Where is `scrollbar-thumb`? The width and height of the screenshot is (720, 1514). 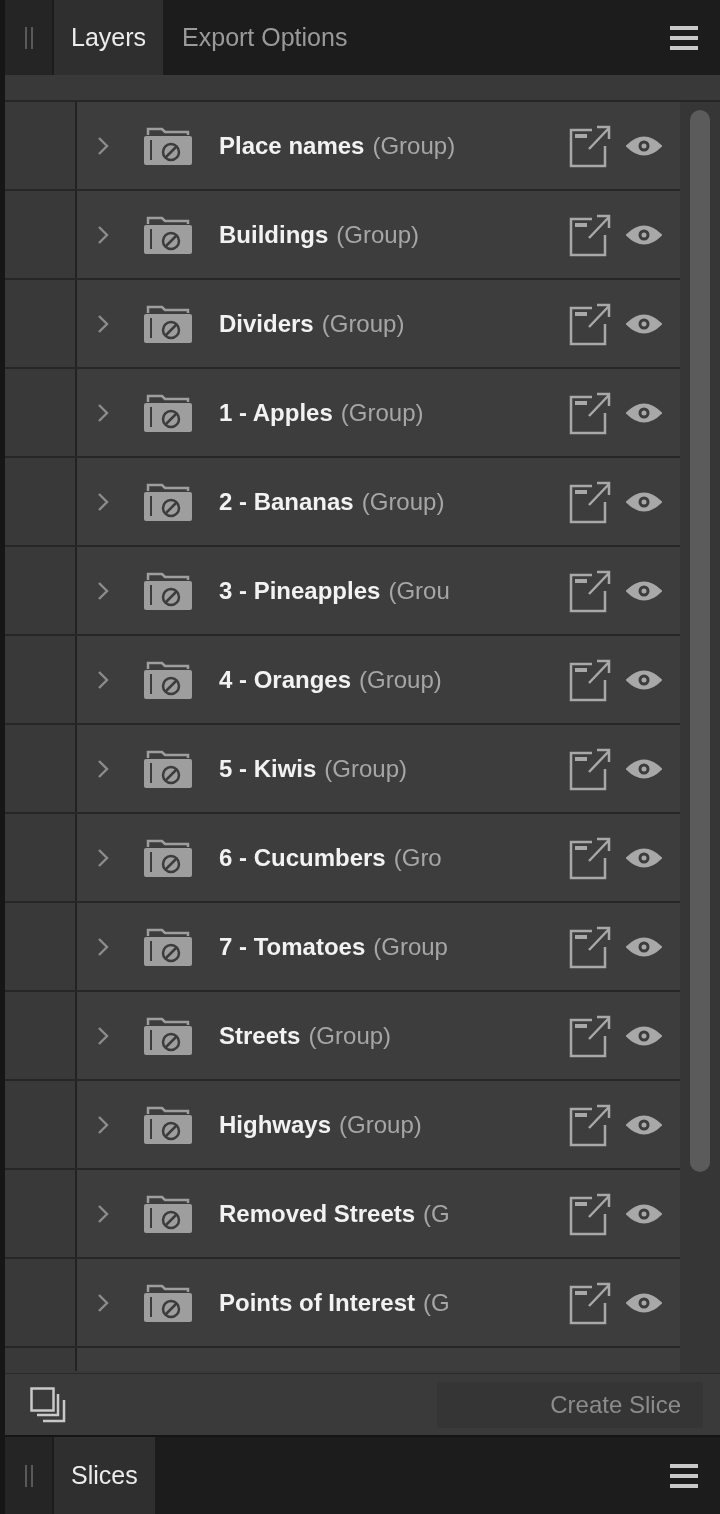
scrollbar-thumb is located at coordinates (700, 641).